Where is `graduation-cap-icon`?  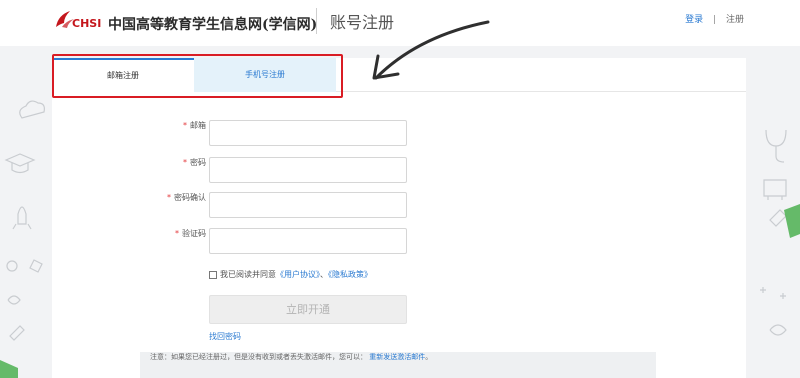 graduation-cap-icon is located at coordinates (20, 163).